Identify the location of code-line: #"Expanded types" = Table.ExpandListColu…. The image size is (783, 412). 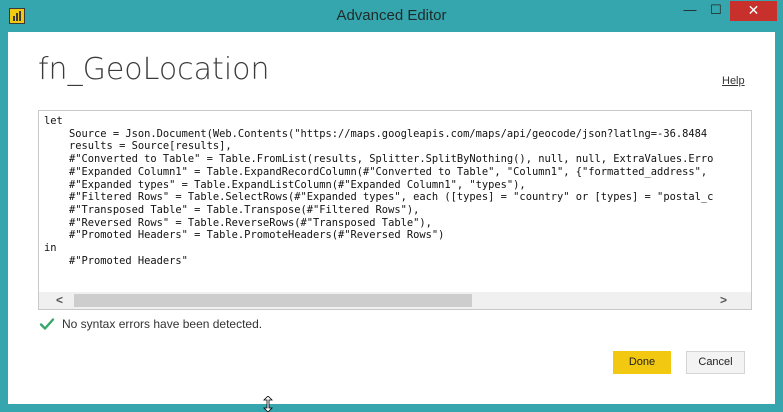
(285, 184).